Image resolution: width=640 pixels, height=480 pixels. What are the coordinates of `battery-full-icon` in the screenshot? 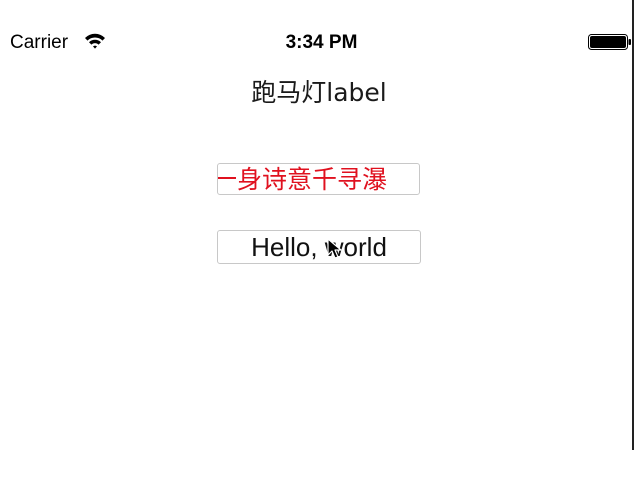 It's located at (610, 42).